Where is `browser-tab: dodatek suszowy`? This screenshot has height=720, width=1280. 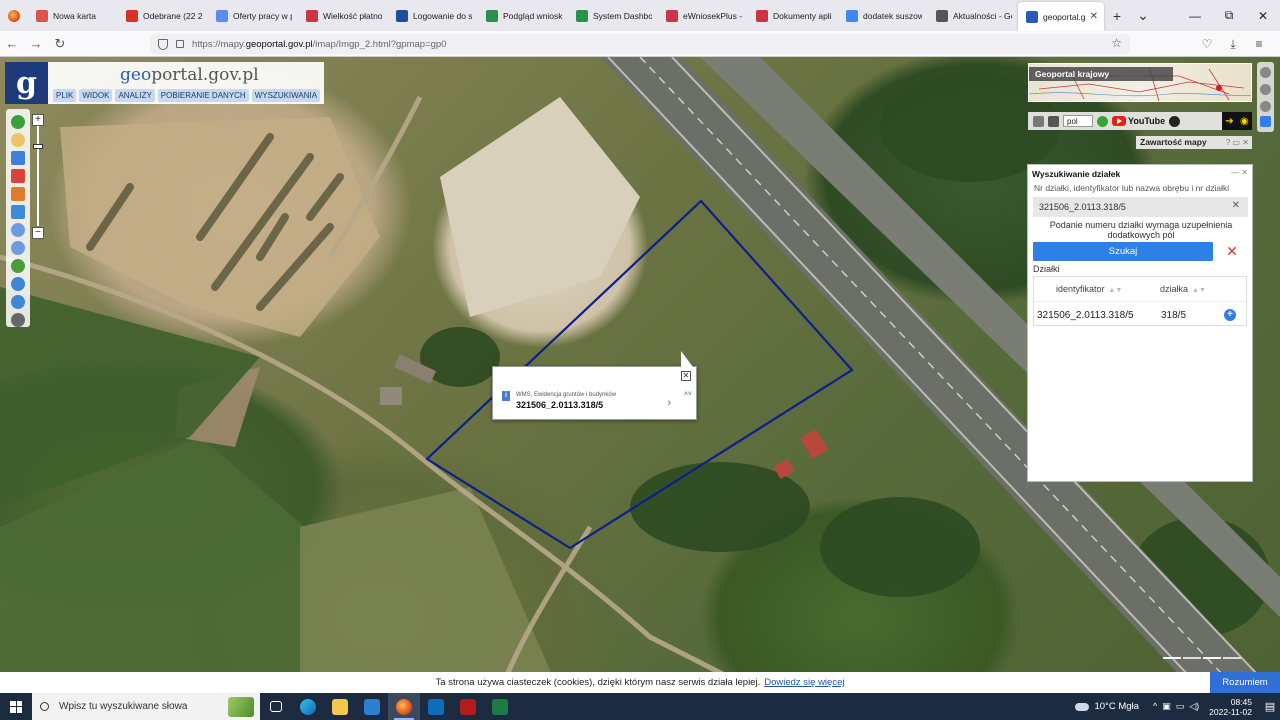
browser-tab: dodatek suszowy is located at coordinates (883, 15).